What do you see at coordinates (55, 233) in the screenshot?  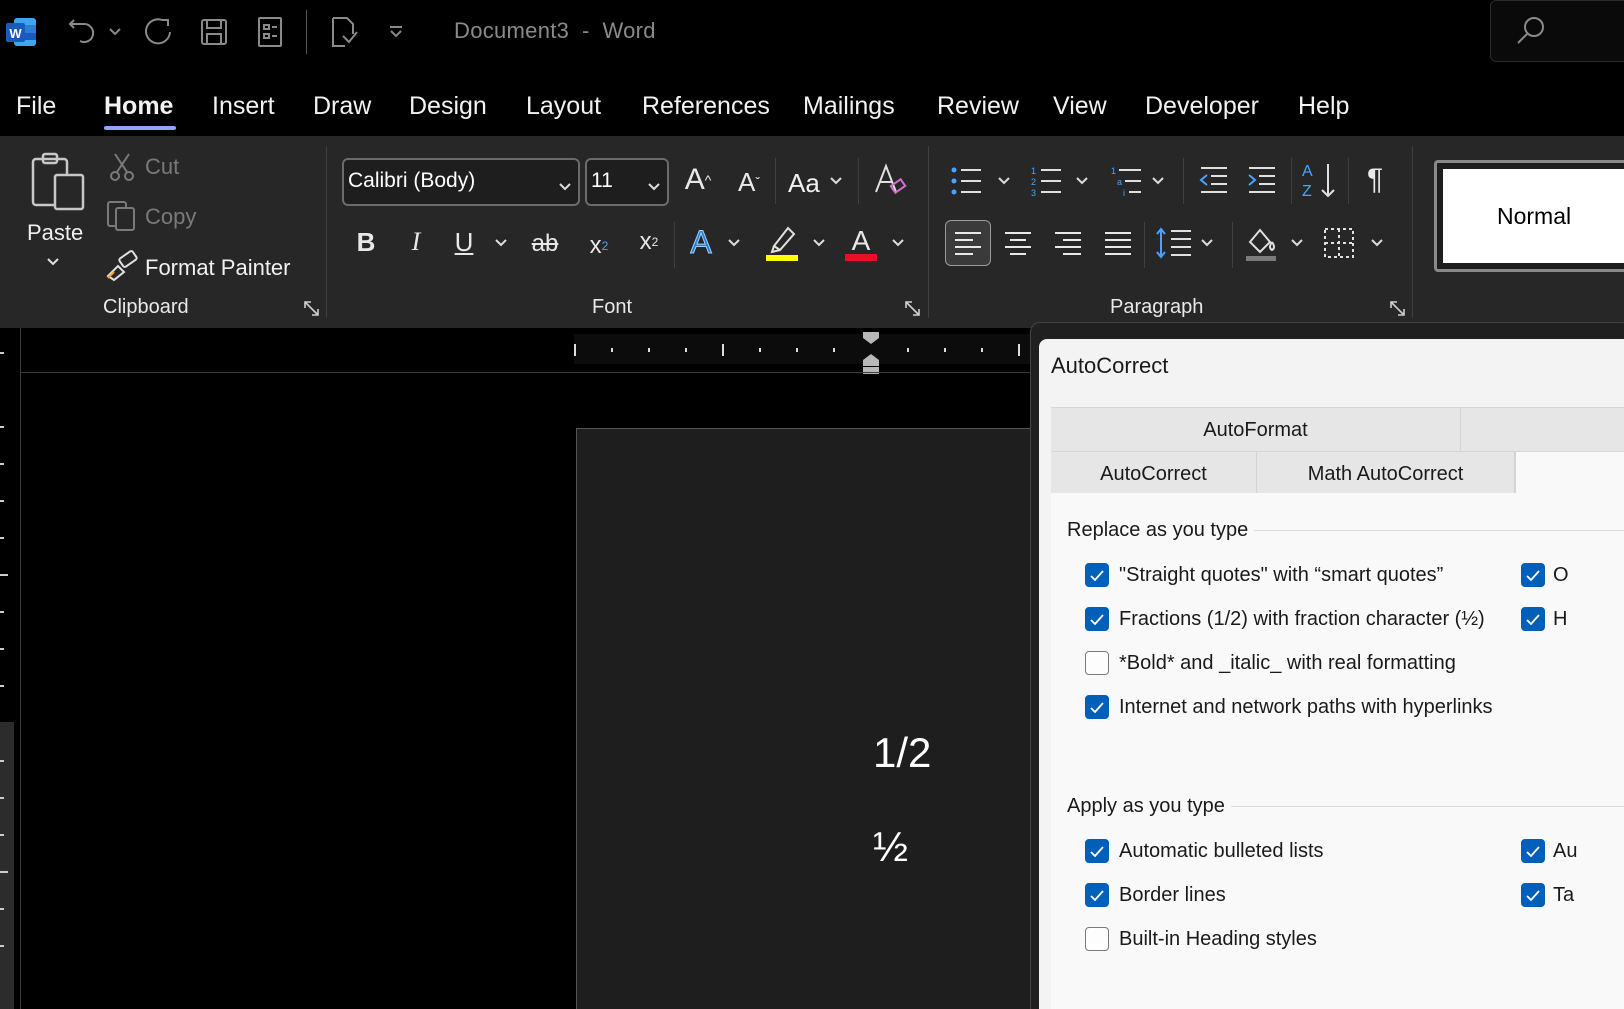 I see `paste-button: Paste` at bounding box center [55, 233].